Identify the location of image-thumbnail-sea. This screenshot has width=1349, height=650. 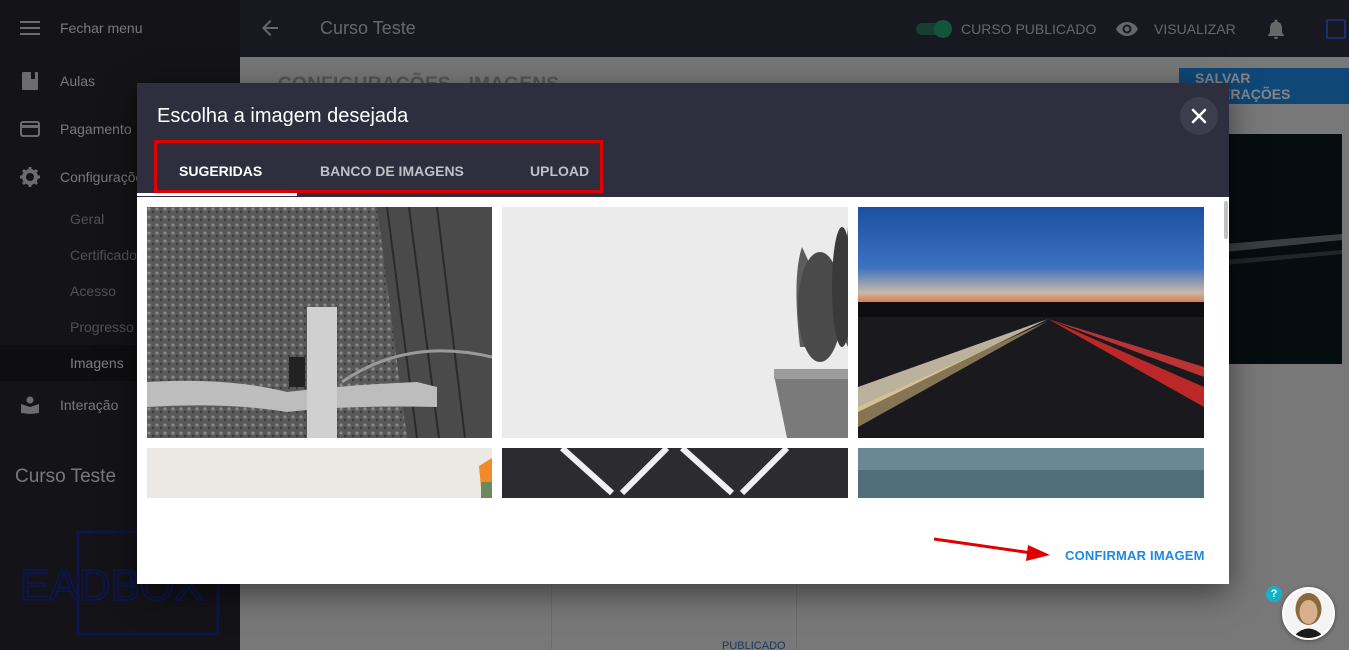
(1031, 473).